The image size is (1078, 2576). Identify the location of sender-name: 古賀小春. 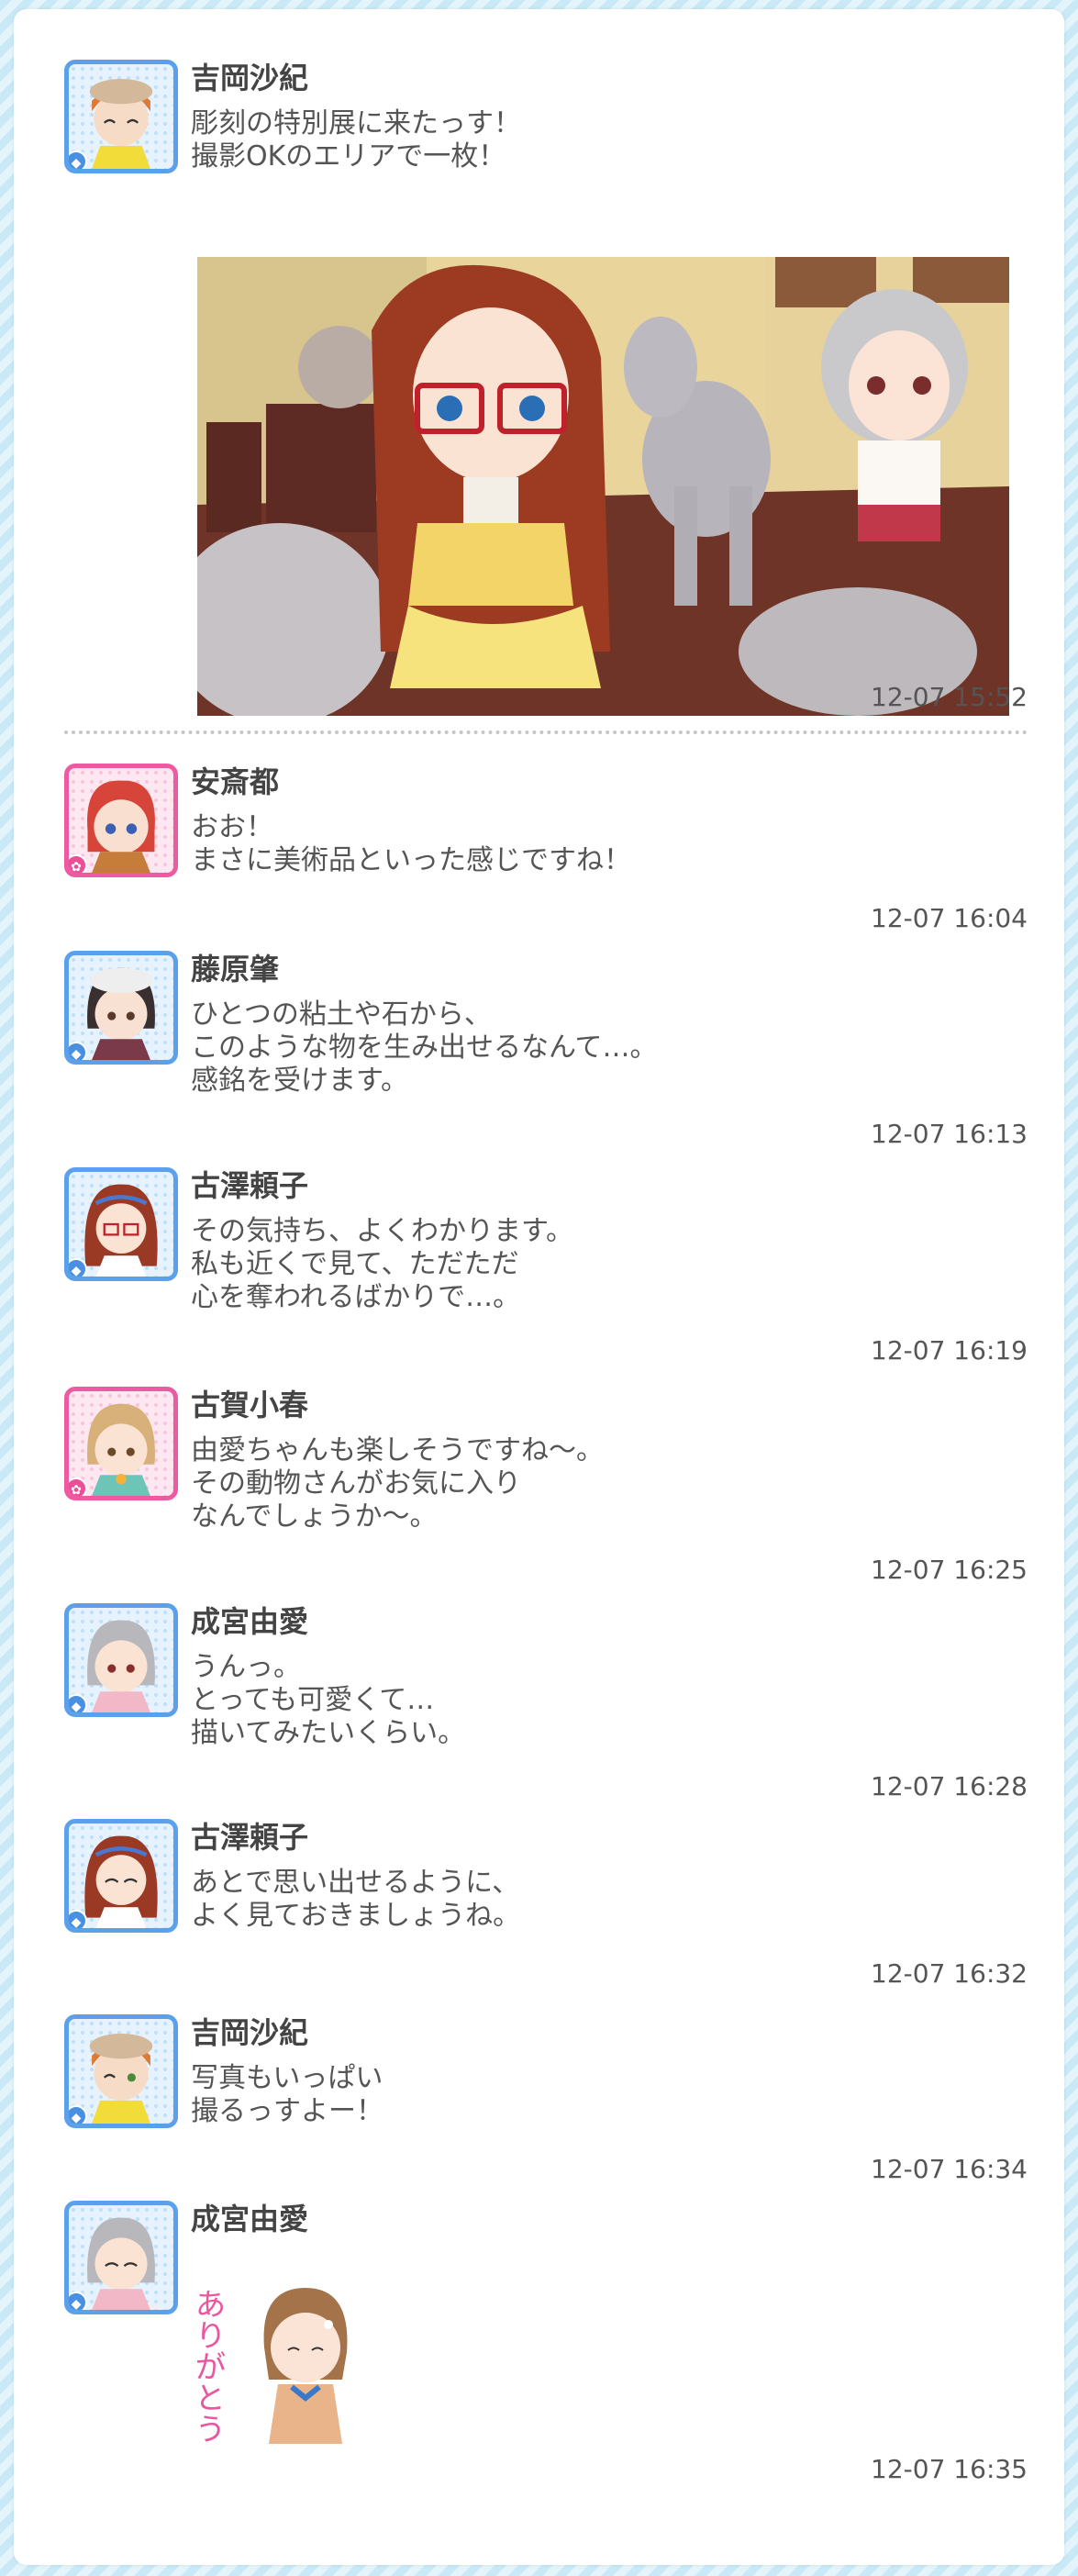
(250, 1405).